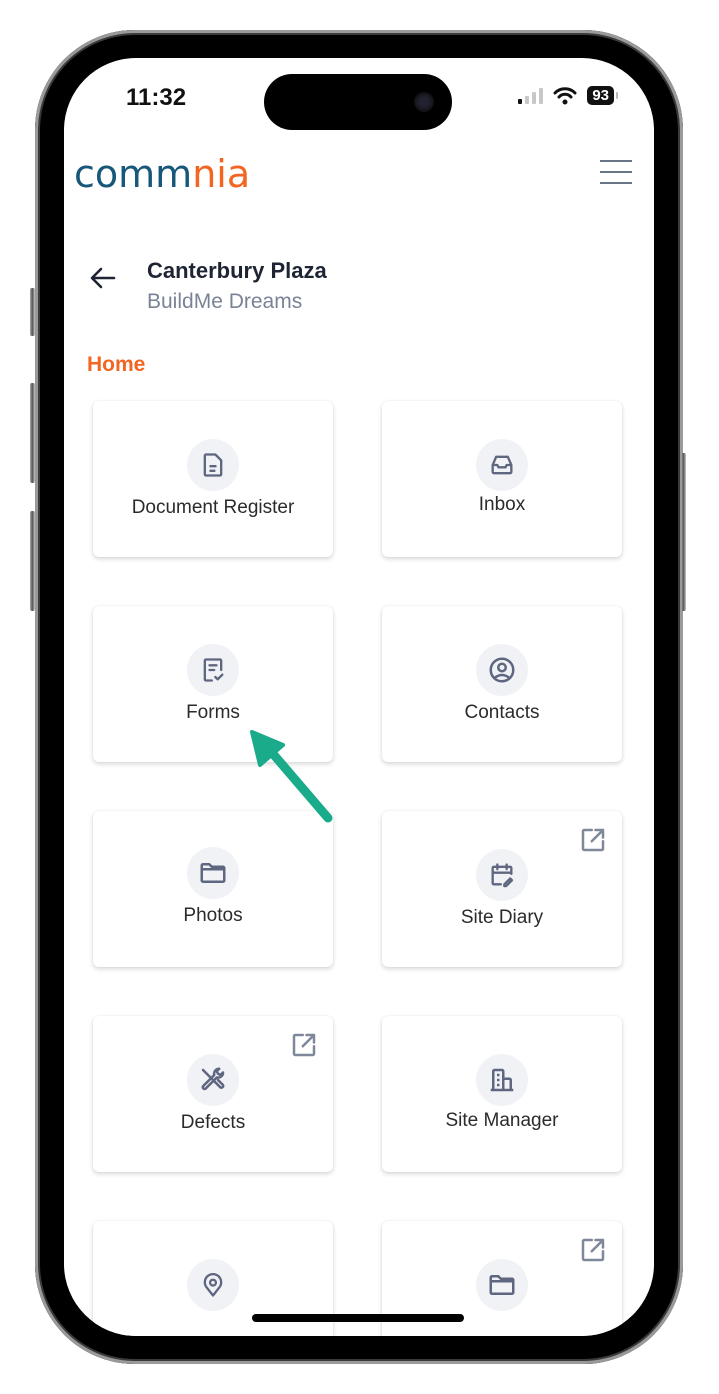 The height and width of the screenshot is (1394, 719). Describe the element at coordinates (32, 312) in the screenshot. I see `action-button` at that location.